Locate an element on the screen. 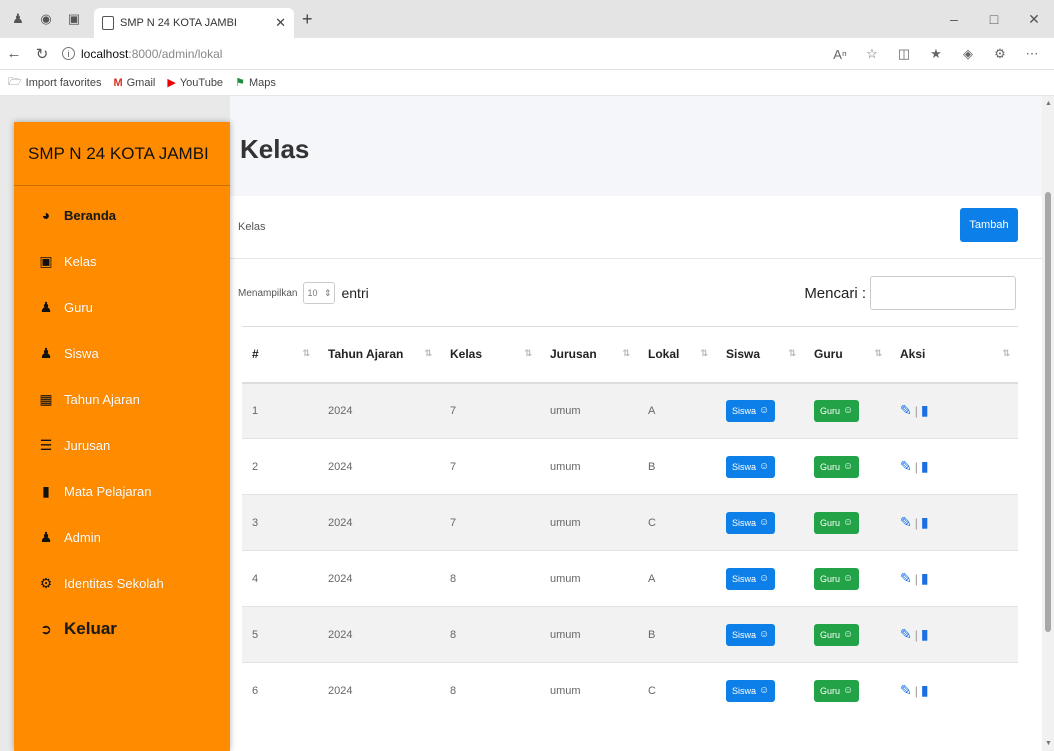  page-scrollbar: ▲ ▼ is located at coordinates (1048, 423).